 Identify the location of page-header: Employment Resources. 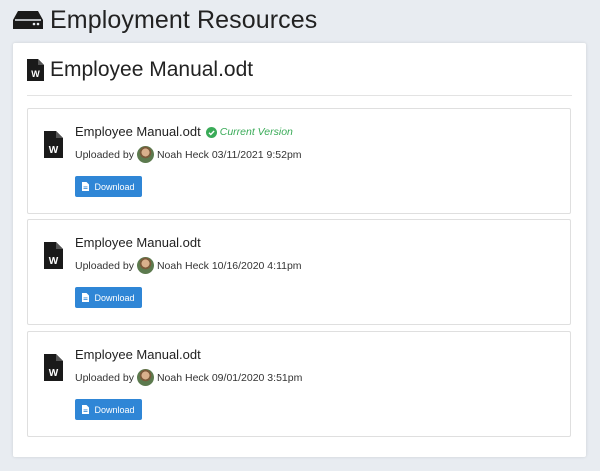
(164, 20).